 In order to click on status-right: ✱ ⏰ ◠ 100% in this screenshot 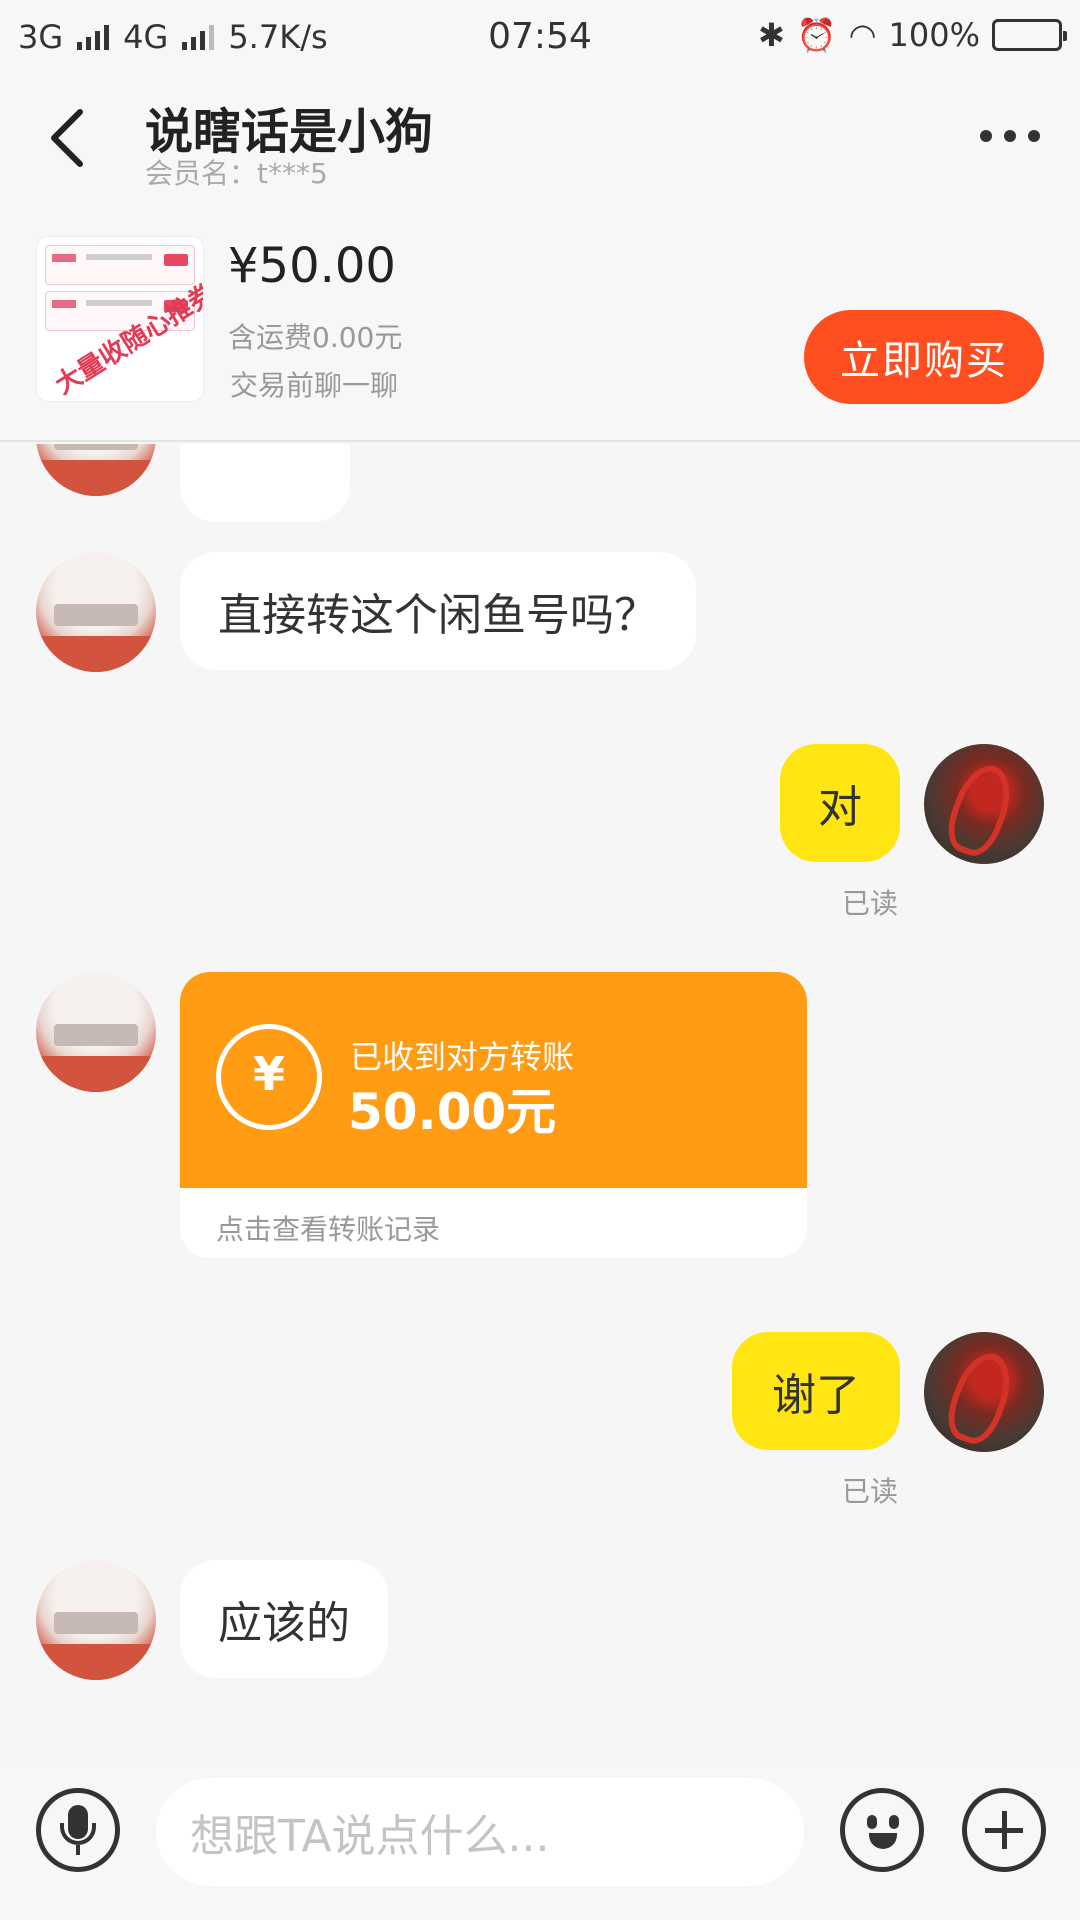, I will do `click(912, 35)`.